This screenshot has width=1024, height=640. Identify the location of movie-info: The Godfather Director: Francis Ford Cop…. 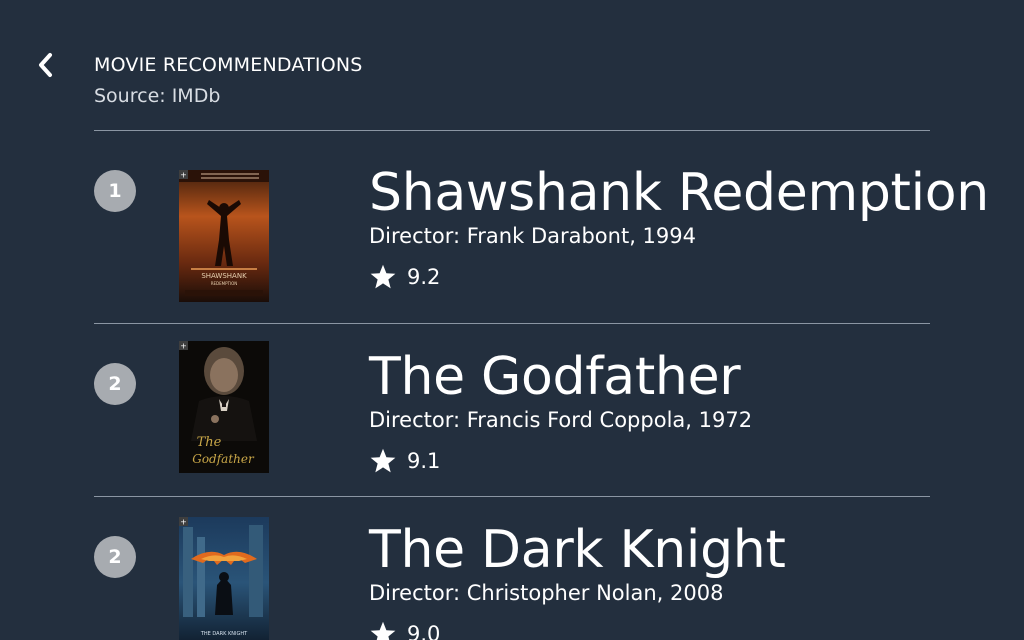
(560, 411).